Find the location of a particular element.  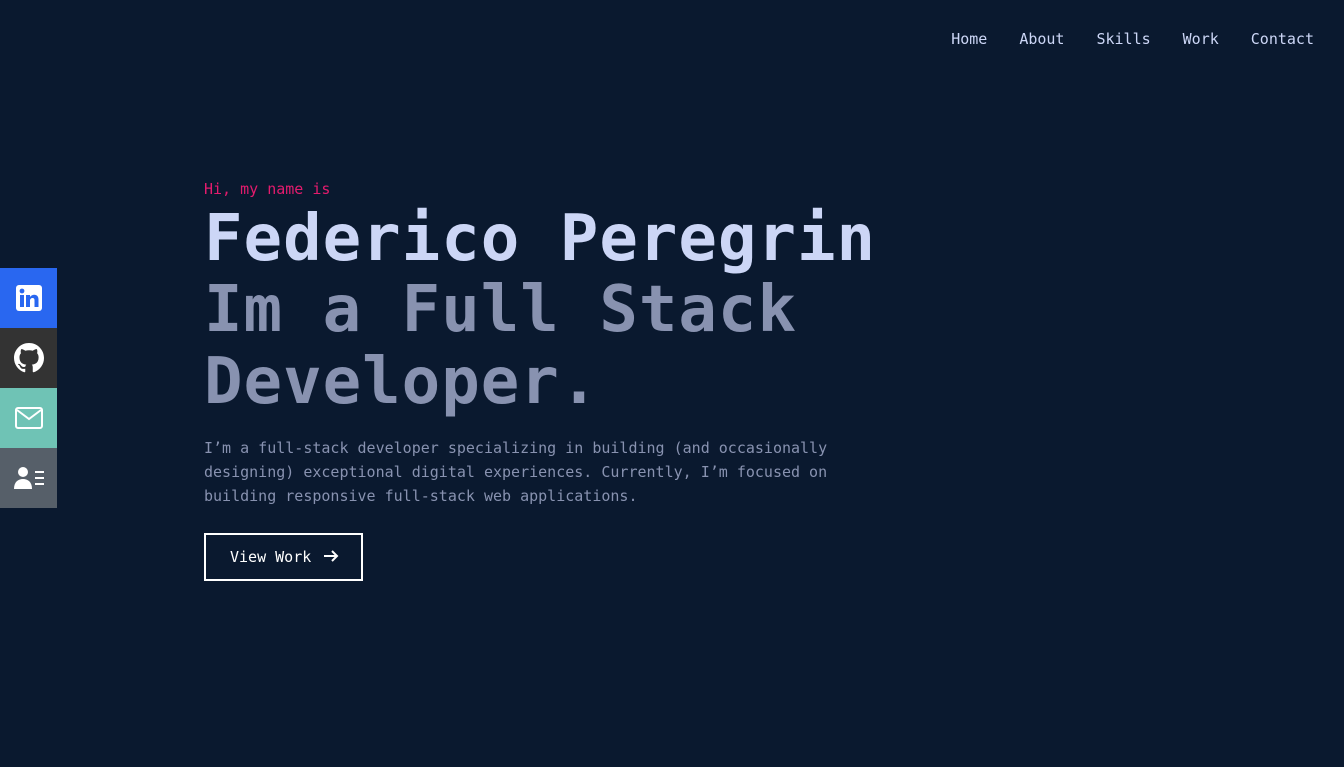

nav-skills: Skills is located at coordinates (1123, 39).